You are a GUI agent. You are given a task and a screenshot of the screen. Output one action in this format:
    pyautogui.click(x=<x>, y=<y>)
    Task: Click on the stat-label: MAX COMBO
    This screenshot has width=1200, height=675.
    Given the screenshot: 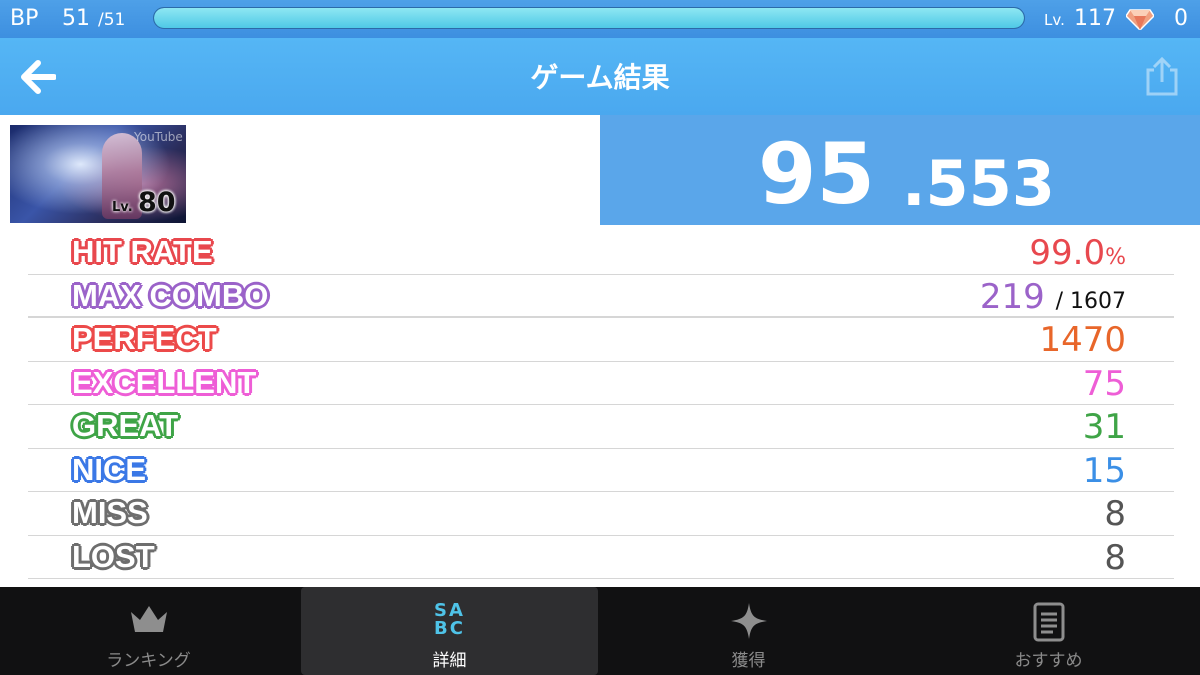 What is the action you would take?
    pyautogui.click(x=170, y=295)
    